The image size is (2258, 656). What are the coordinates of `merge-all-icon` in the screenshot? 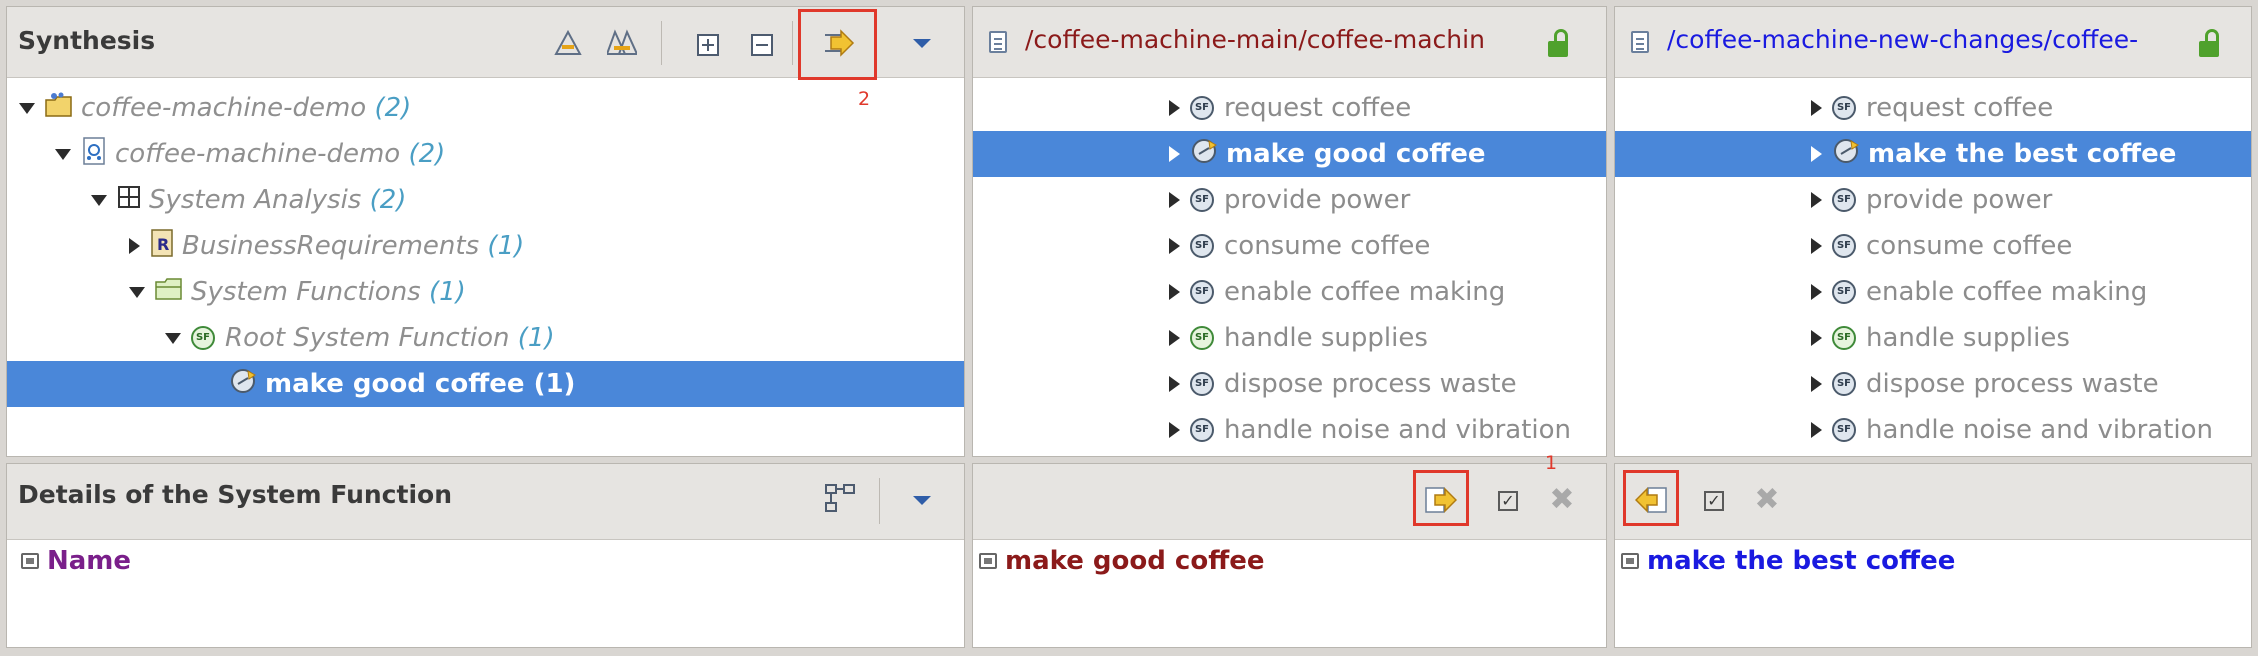 It's located at (568, 44).